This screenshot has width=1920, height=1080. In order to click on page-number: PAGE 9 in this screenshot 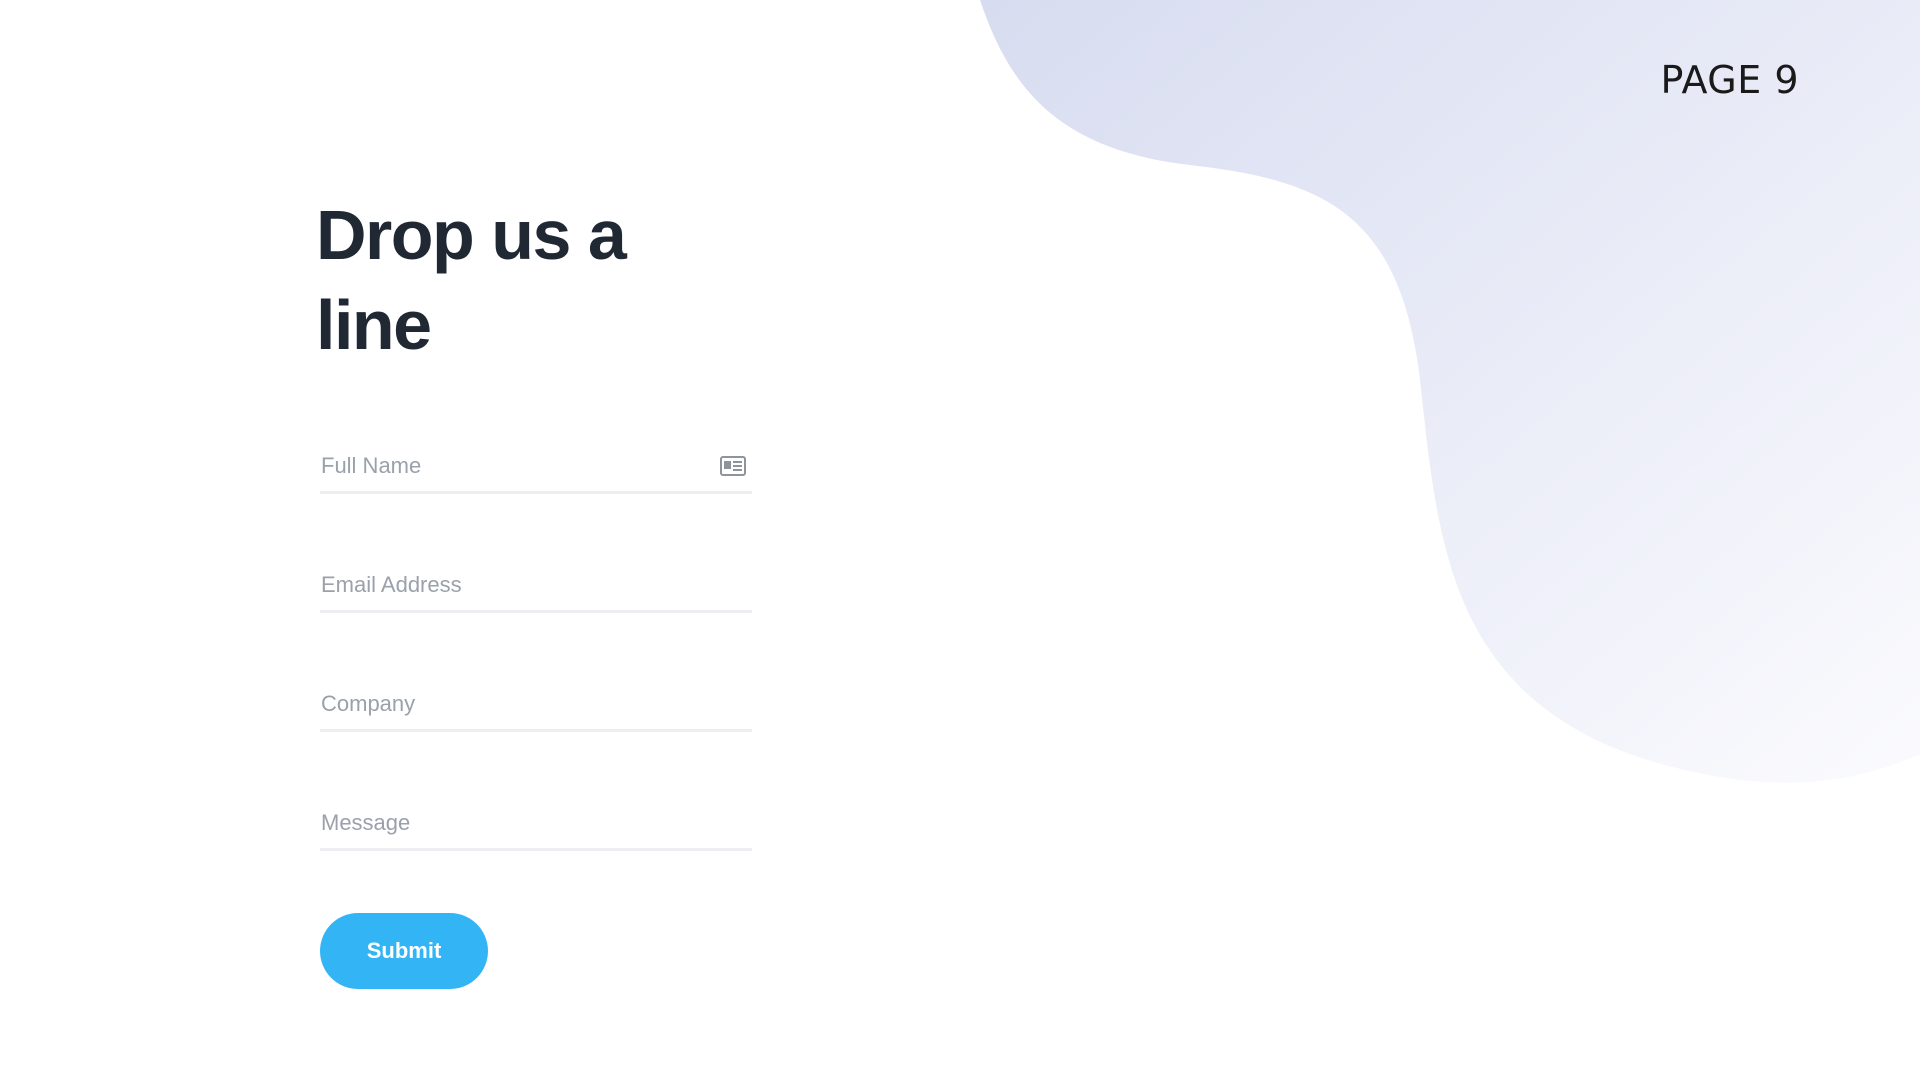, I will do `click(1729, 80)`.